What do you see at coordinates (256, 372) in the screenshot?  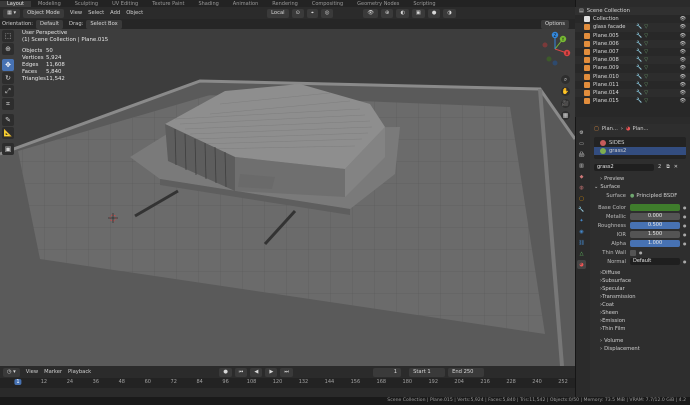 I see `play-reverse-icon: ◀` at bounding box center [256, 372].